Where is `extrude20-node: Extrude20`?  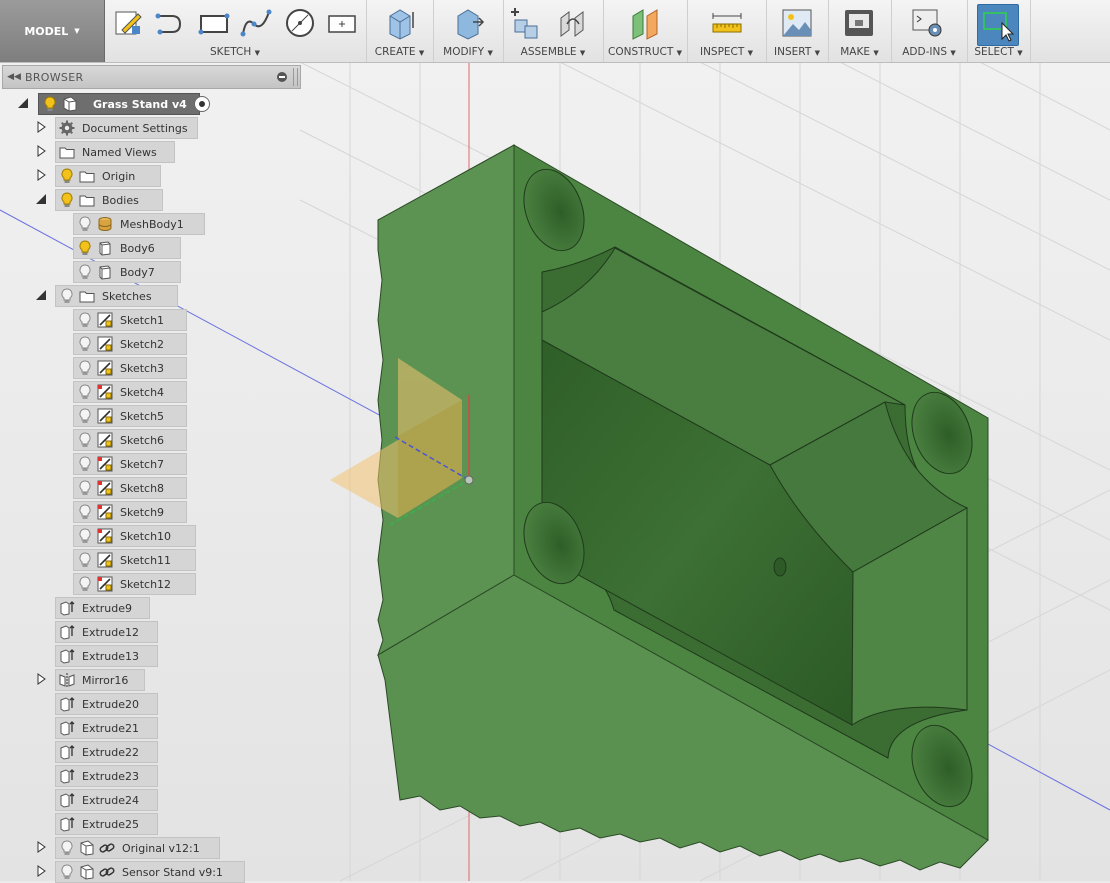 extrude20-node: Extrude20 is located at coordinates (106, 704).